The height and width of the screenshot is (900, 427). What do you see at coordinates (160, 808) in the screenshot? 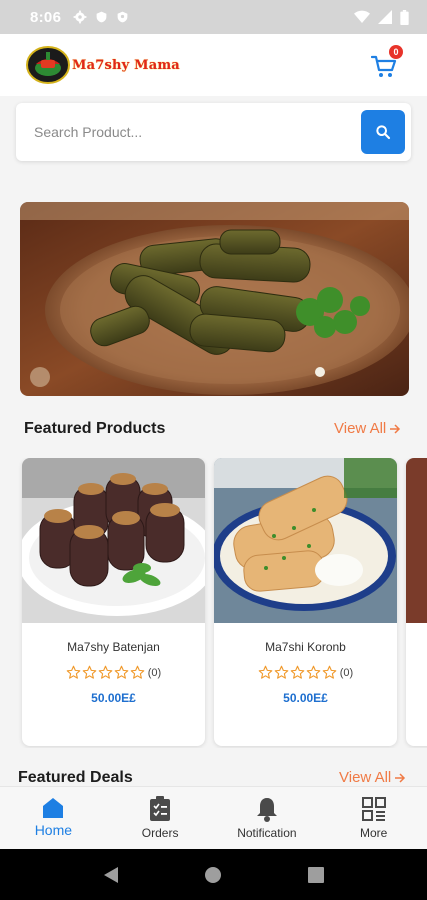
I see `orders-icon` at bounding box center [160, 808].